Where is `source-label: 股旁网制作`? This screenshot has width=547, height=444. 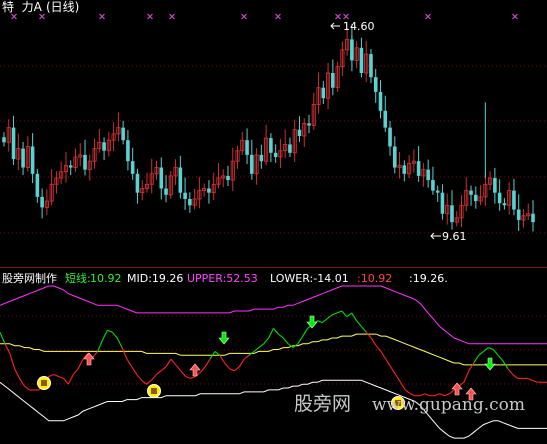 source-label: 股旁网制作 is located at coordinates (29, 278).